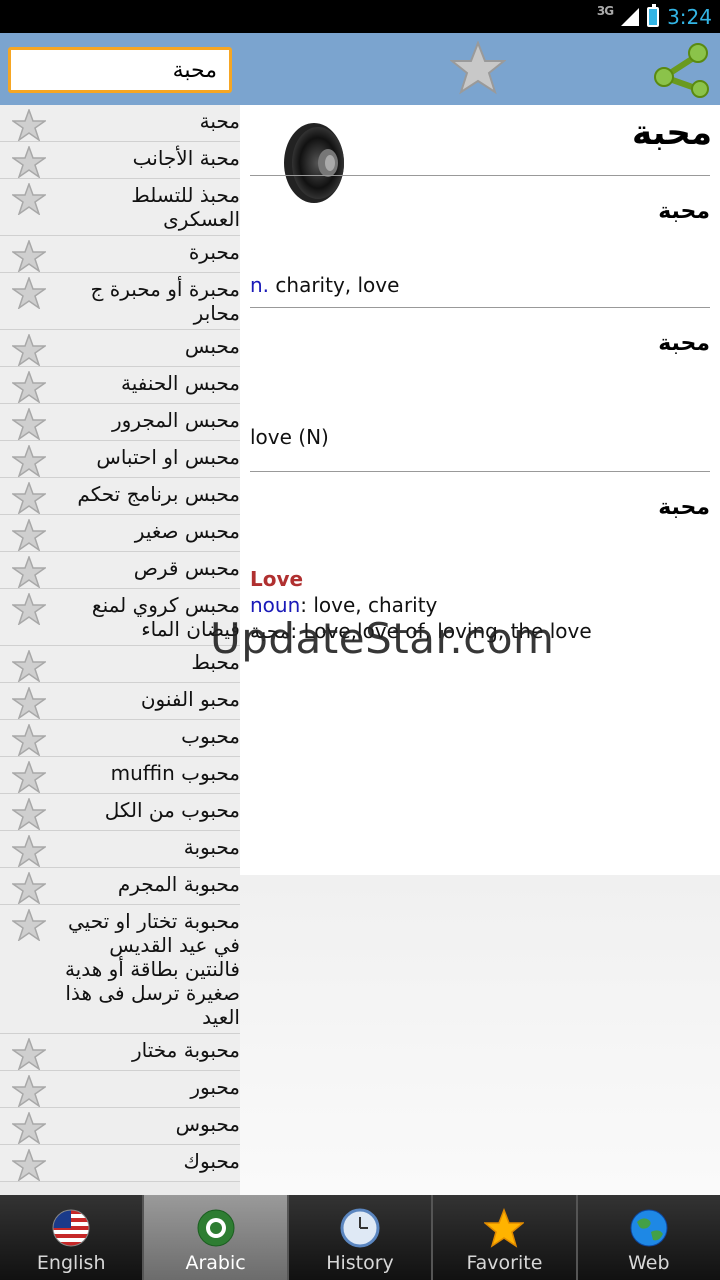 The height and width of the screenshot is (1280, 720). Describe the element at coordinates (211, 1161) in the screenshot. I see `list-item-text: محبوك` at that location.